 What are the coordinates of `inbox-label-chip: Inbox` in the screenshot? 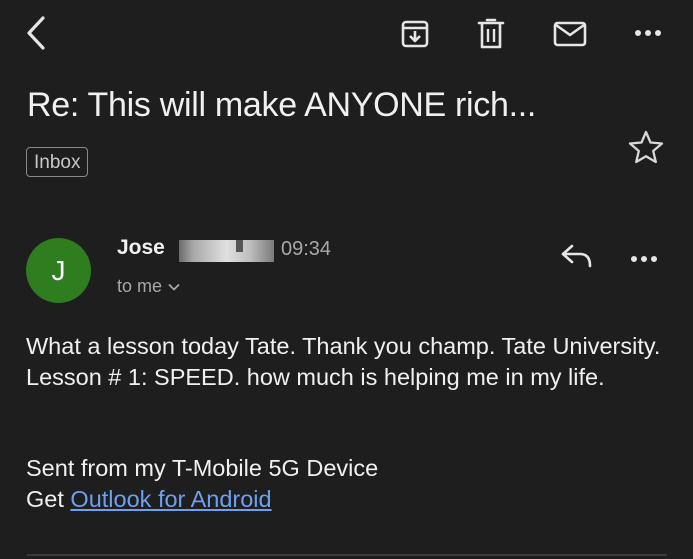 It's located at (57, 162).